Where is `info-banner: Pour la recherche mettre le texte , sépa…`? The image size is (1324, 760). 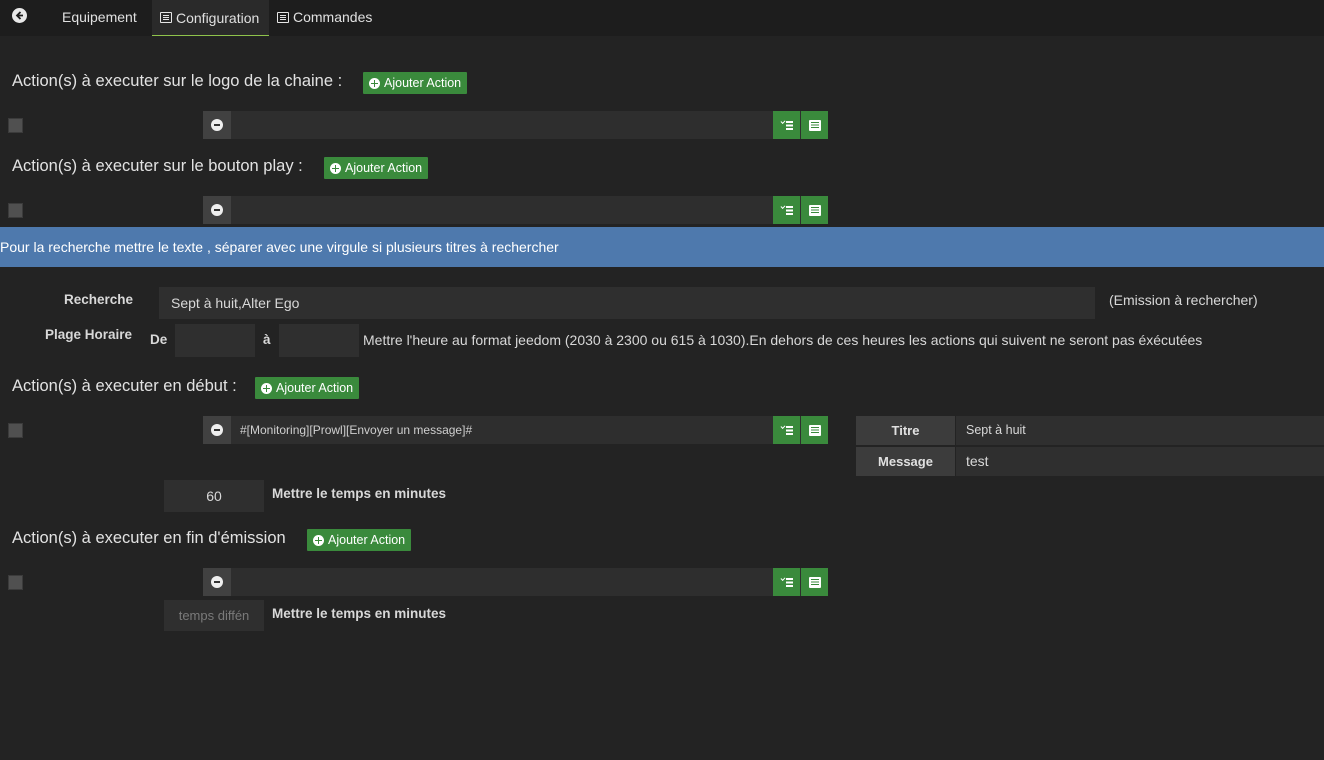 info-banner: Pour la recherche mettre le texte , sépa… is located at coordinates (662, 247).